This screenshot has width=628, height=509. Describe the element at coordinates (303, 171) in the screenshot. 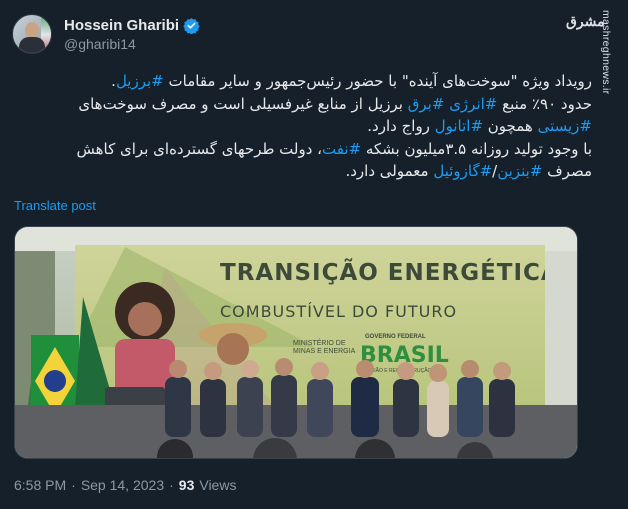

I see `tweet-text-line: مصرف #بنزین/#گازوئیل معمولی دارد.` at that location.